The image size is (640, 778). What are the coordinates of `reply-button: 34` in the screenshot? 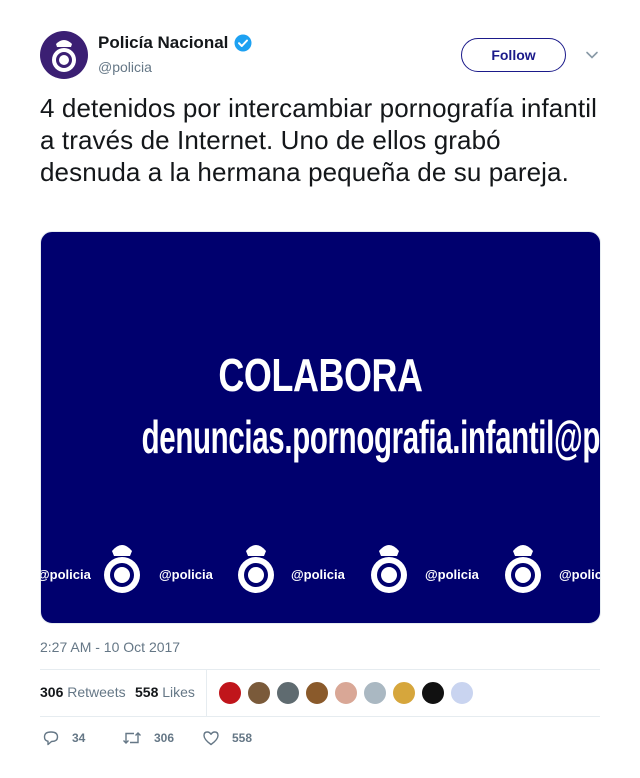 It's located at (63, 738).